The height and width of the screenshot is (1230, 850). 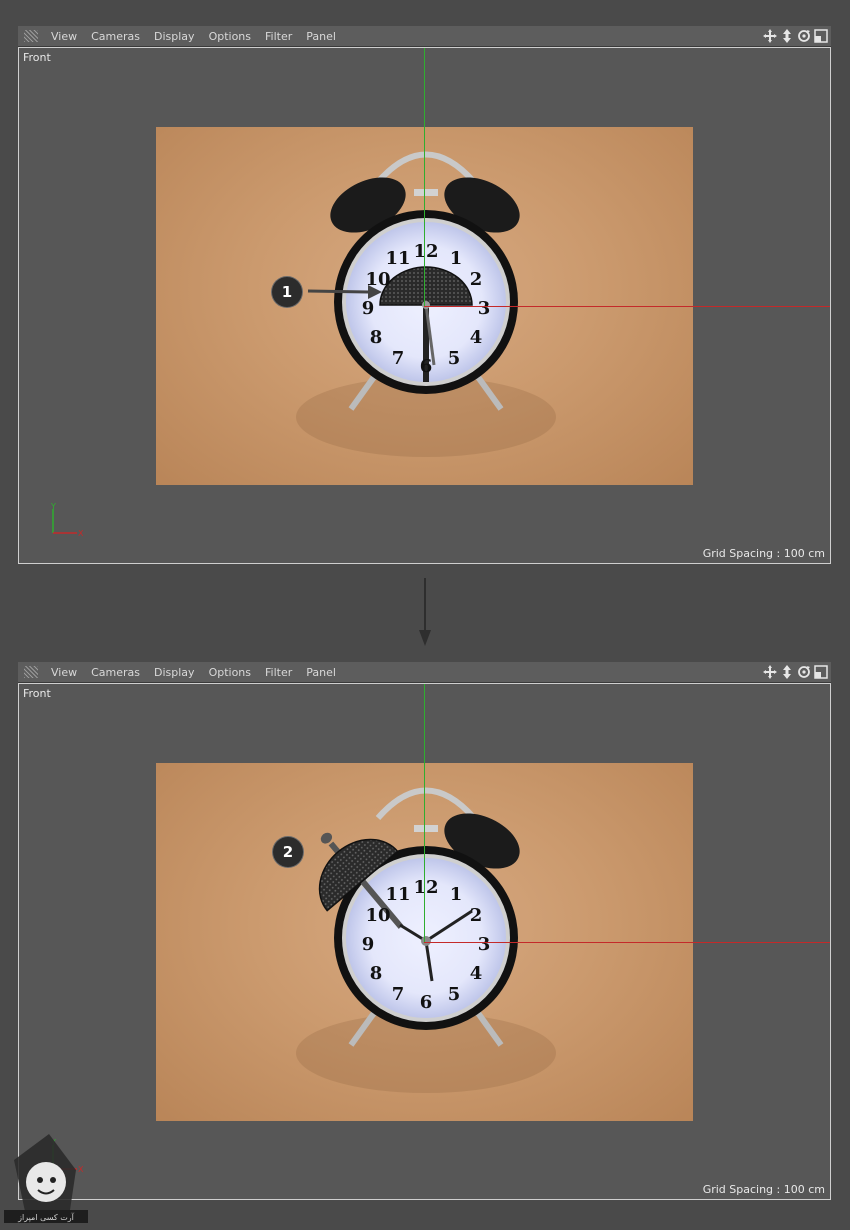 I want to click on clock-number-10: 10, so click(x=377, y=915).